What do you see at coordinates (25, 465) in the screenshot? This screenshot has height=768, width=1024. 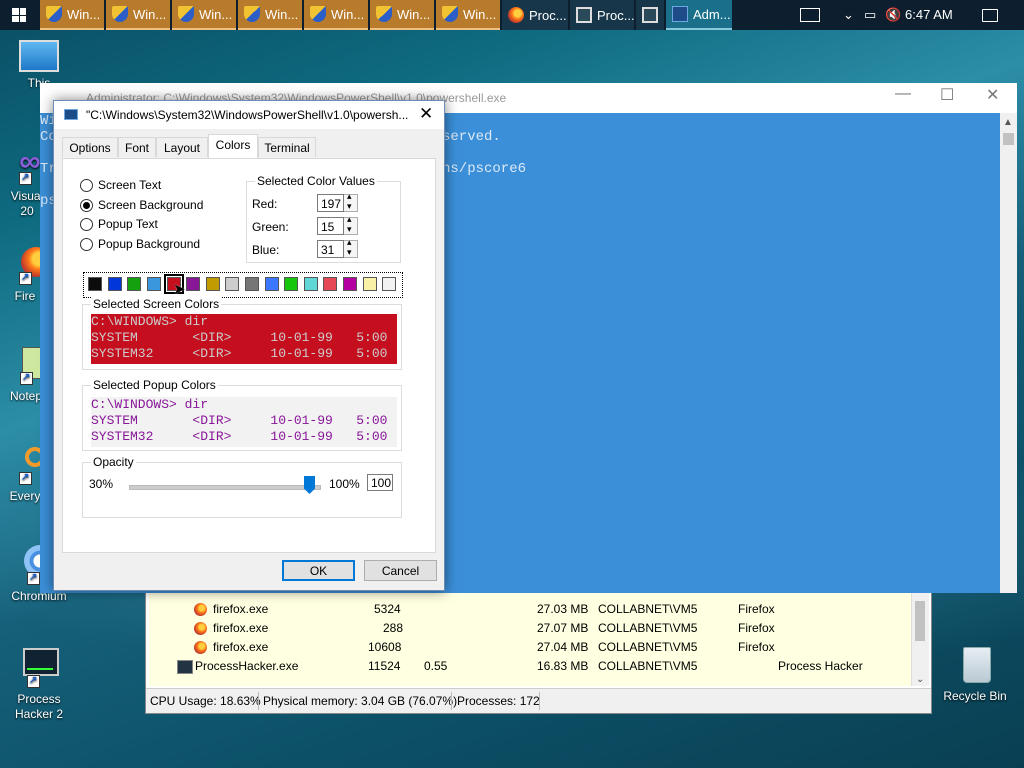 I see `search-icon` at bounding box center [25, 465].